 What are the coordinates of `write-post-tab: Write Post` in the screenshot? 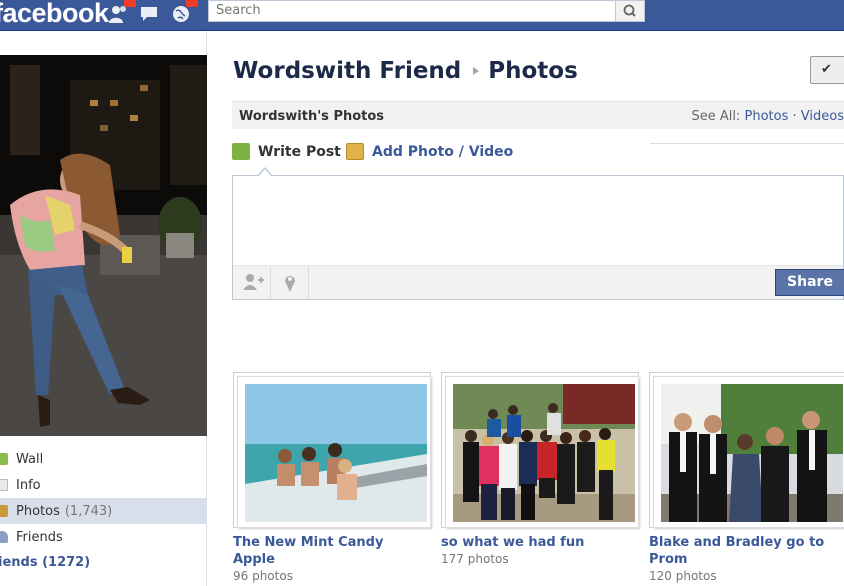 It's located at (286, 151).